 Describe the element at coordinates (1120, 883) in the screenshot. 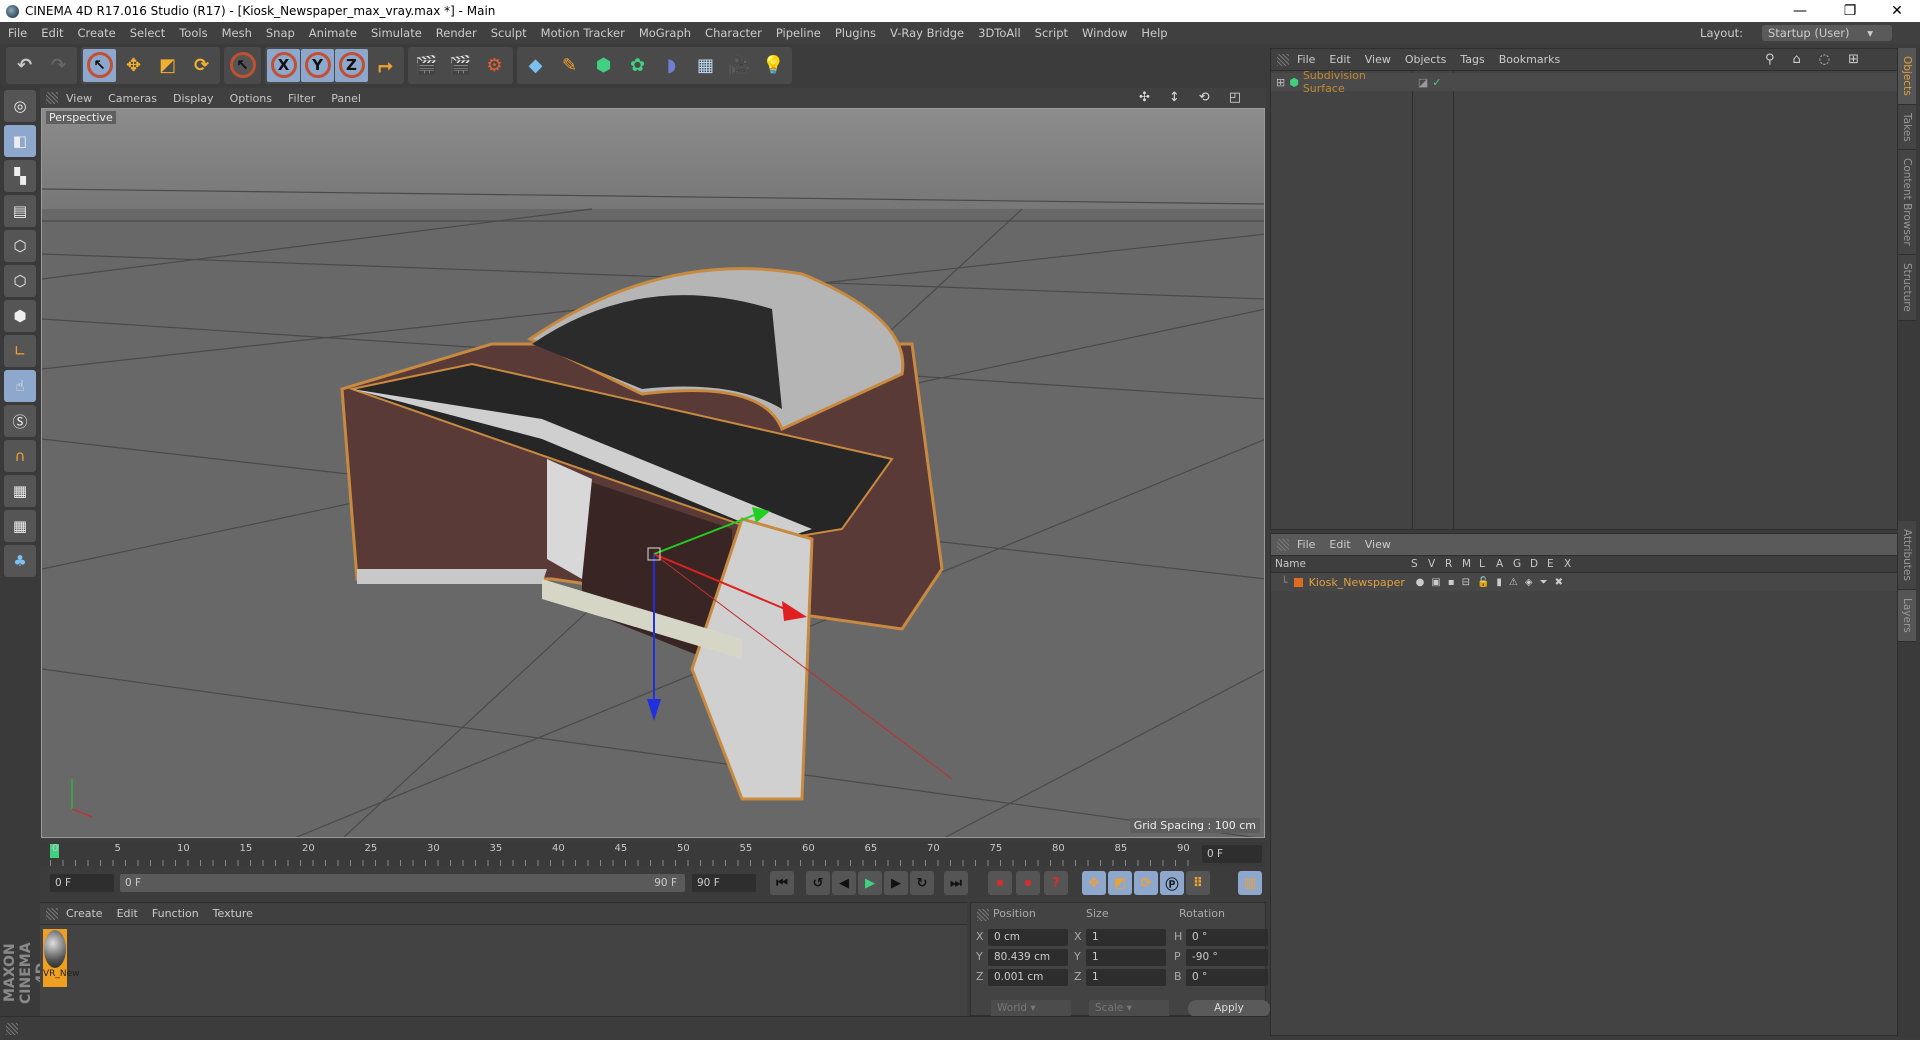

I see `key-scale-icon: ◩` at that location.